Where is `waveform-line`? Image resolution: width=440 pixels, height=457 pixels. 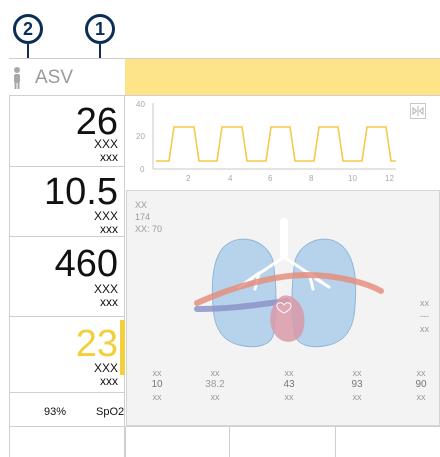
waveform-line is located at coordinates (276, 144).